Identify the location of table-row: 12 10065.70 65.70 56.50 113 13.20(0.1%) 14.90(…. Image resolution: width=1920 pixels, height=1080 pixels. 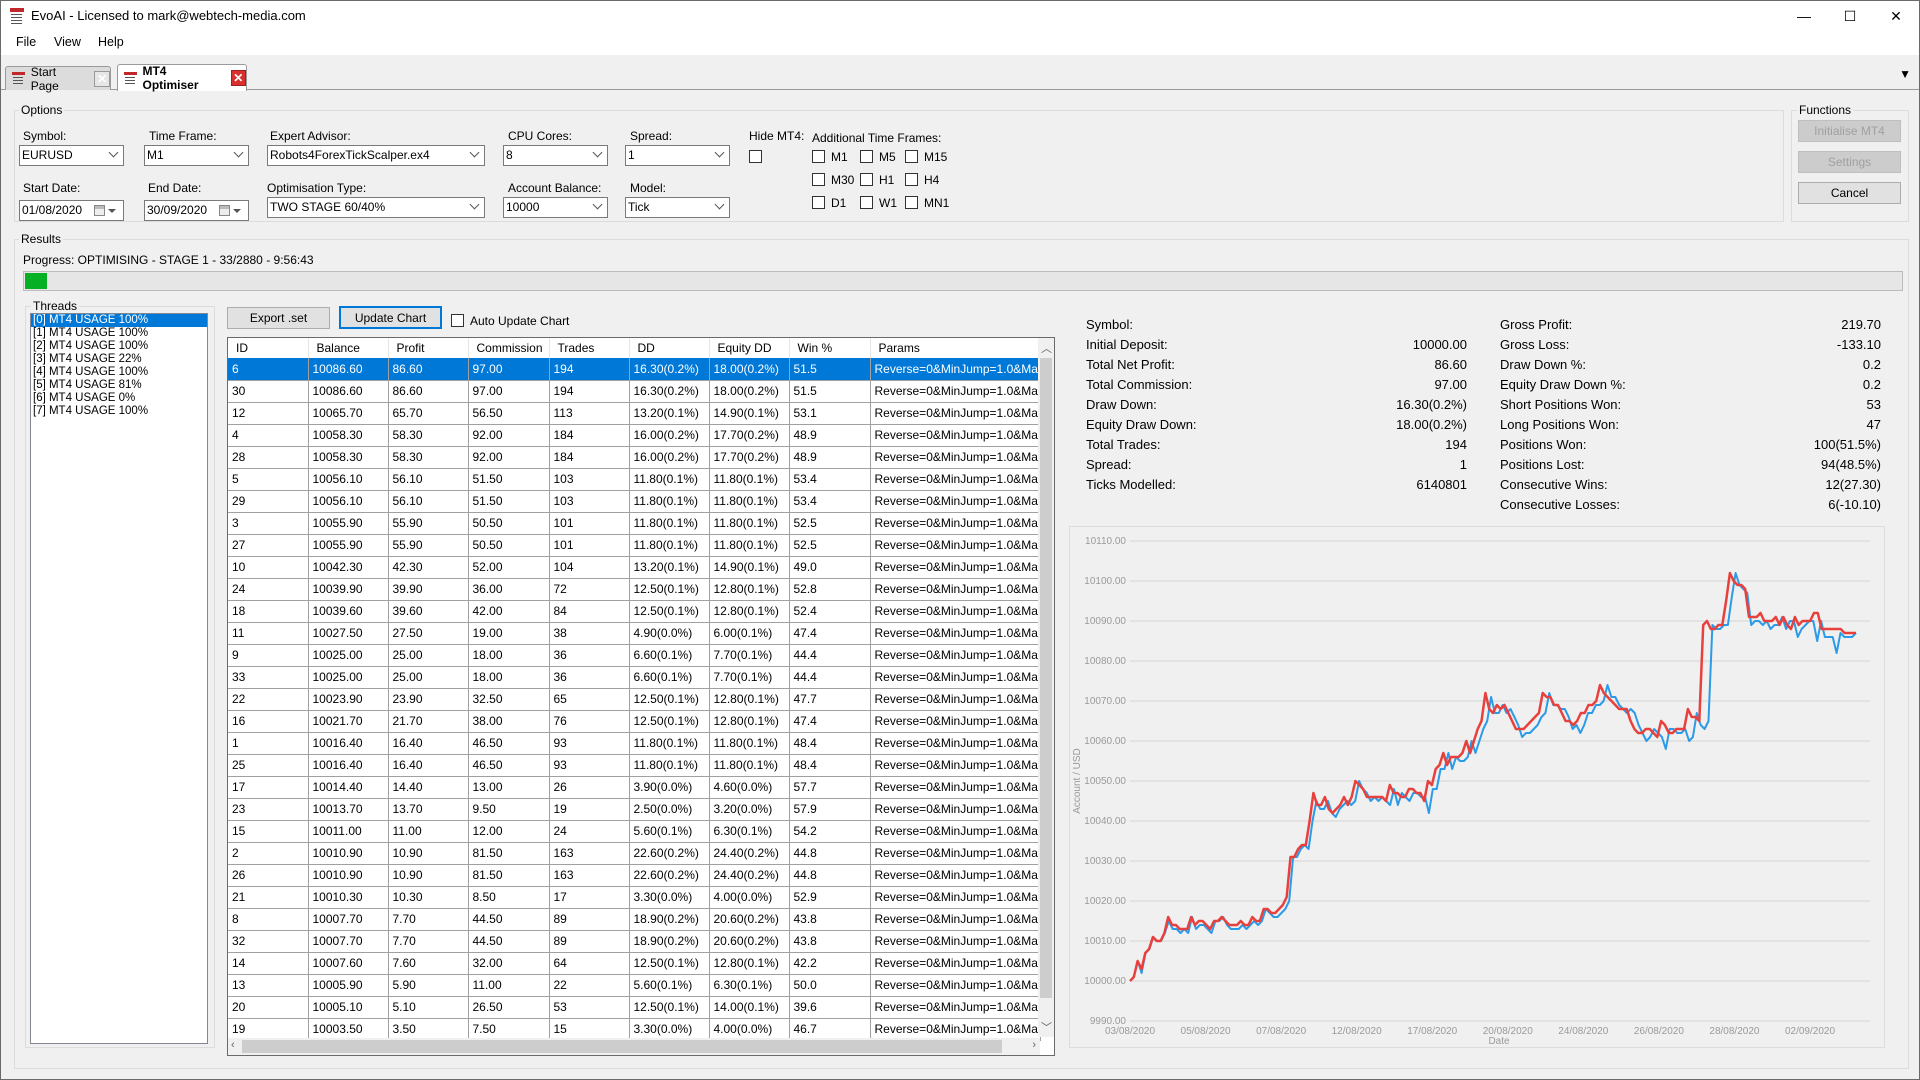
(634, 413).